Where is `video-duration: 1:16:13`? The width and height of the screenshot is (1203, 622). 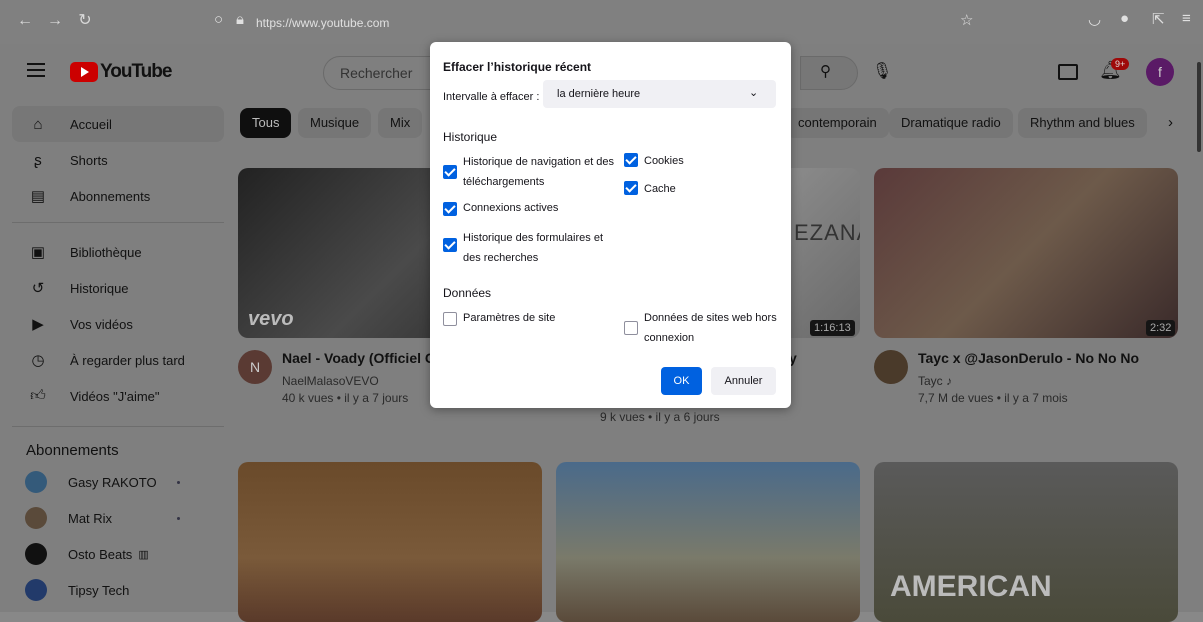 video-duration: 1:16:13 is located at coordinates (832, 328).